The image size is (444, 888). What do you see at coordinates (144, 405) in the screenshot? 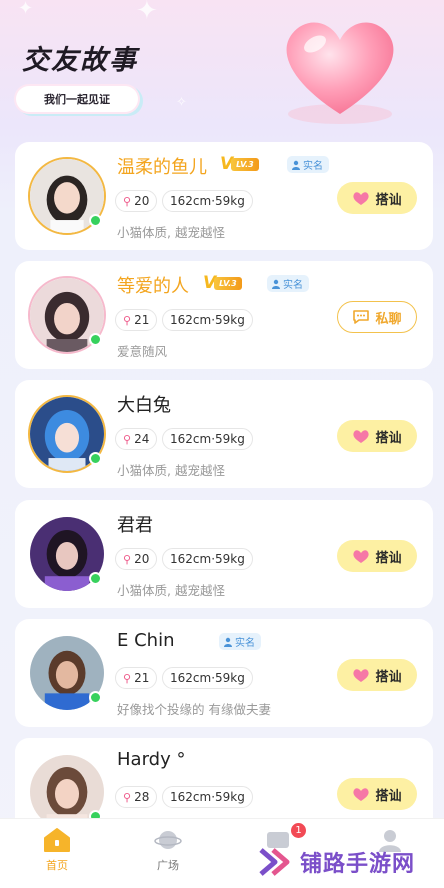
I see `user-name: 大白兔` at bounding box center [144, 405].